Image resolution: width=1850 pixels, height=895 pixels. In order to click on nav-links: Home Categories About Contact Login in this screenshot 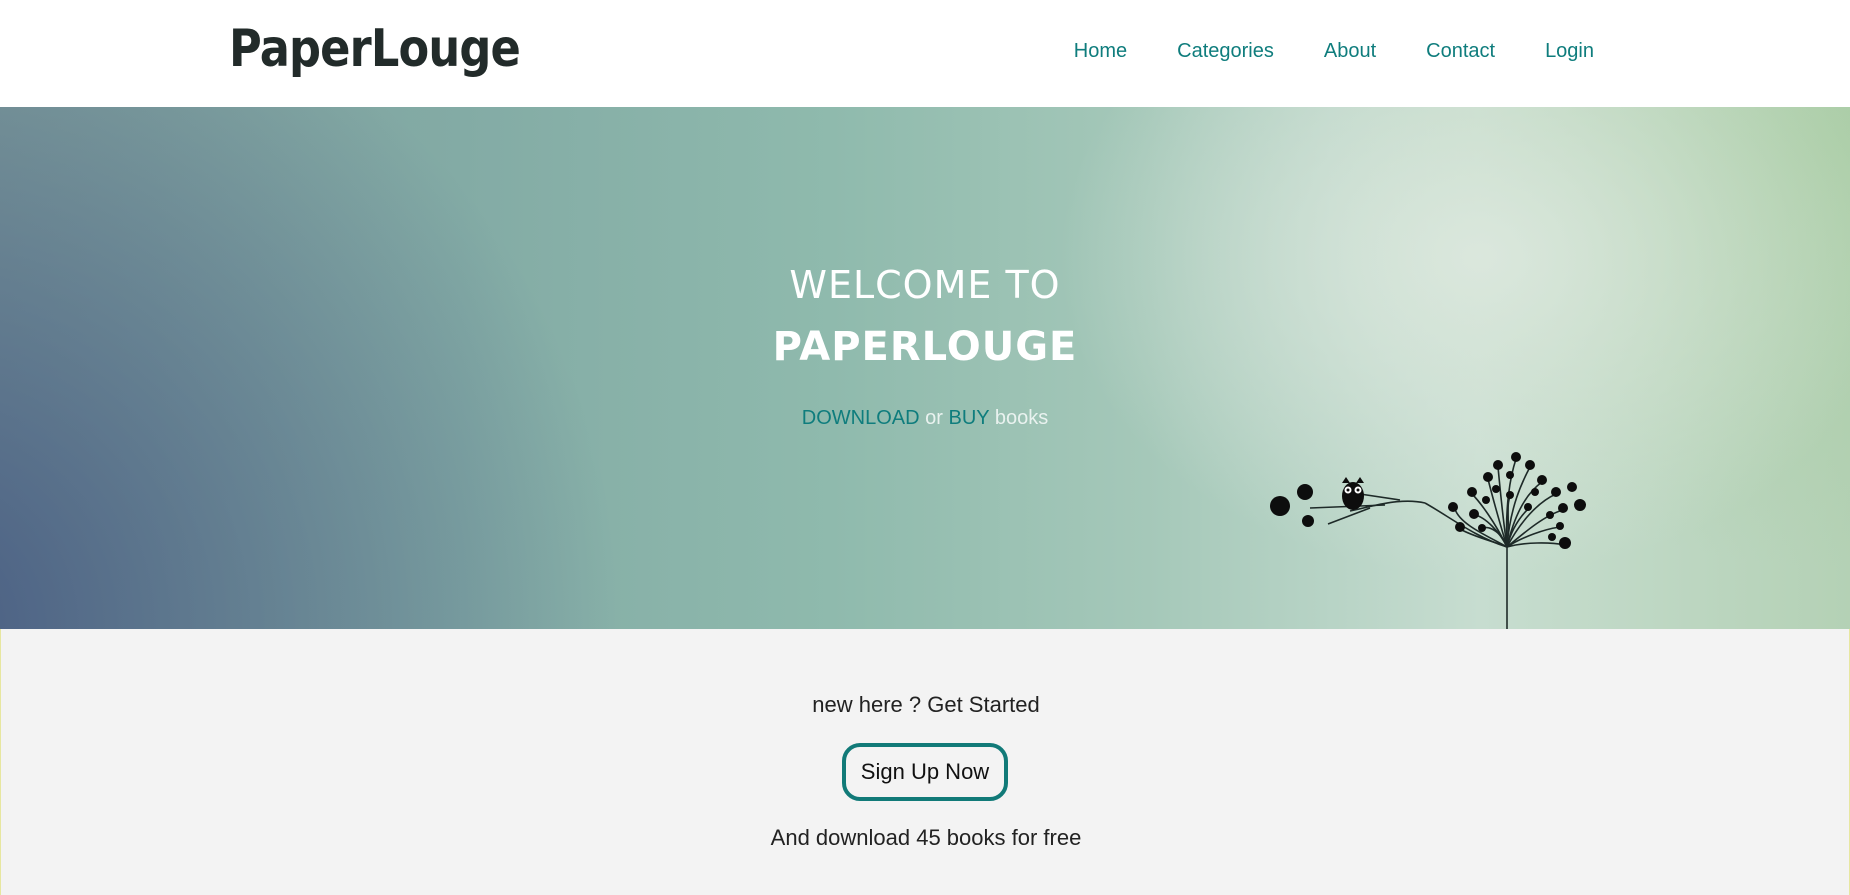, I will do `click(1309, 52)`.